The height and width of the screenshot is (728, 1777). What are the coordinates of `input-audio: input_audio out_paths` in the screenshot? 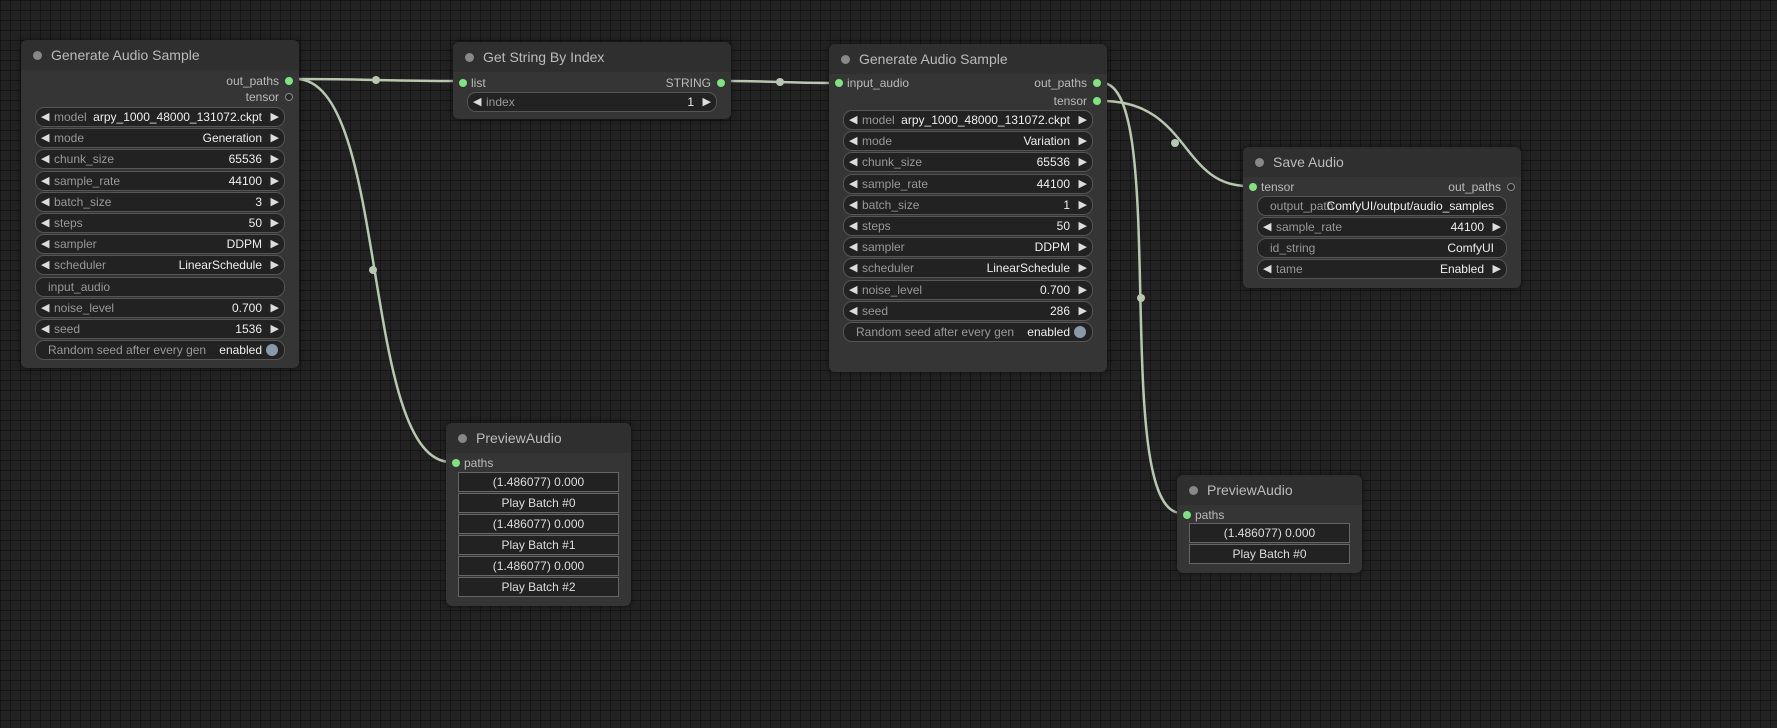 It's located at (968, 83).